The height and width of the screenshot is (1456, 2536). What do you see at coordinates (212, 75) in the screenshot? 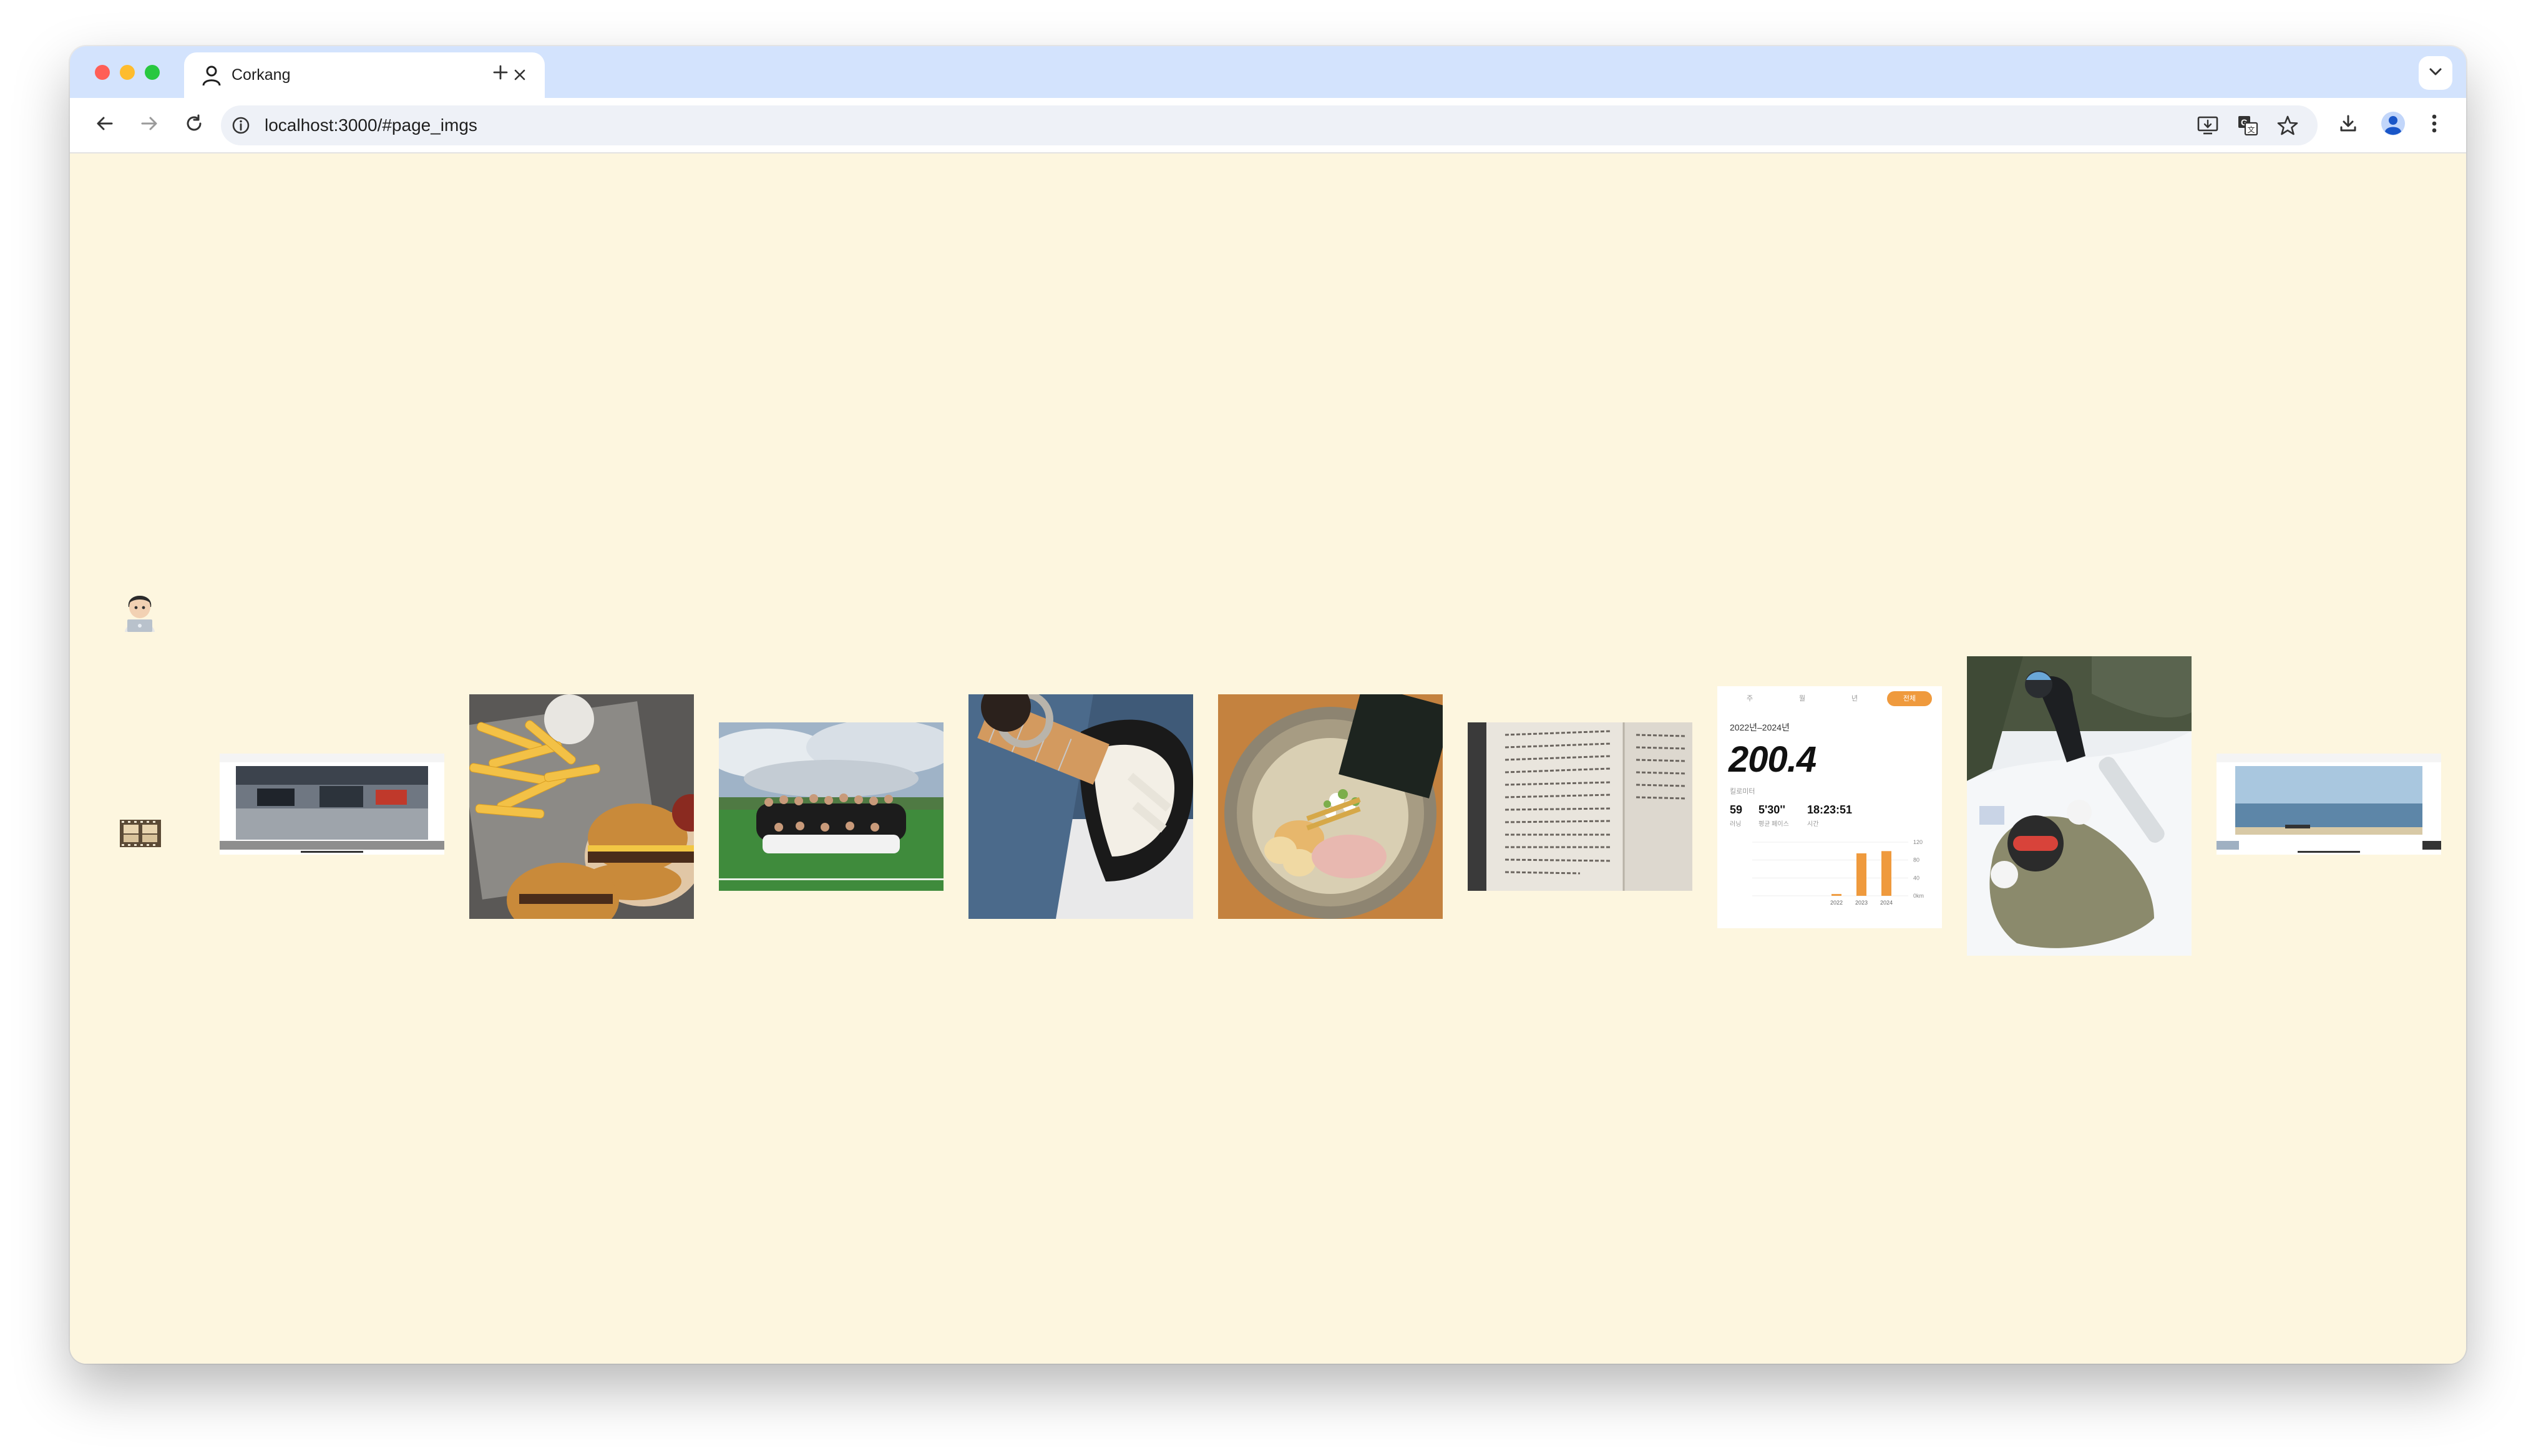
I see `person-icon` at bounding box center [212, 75].